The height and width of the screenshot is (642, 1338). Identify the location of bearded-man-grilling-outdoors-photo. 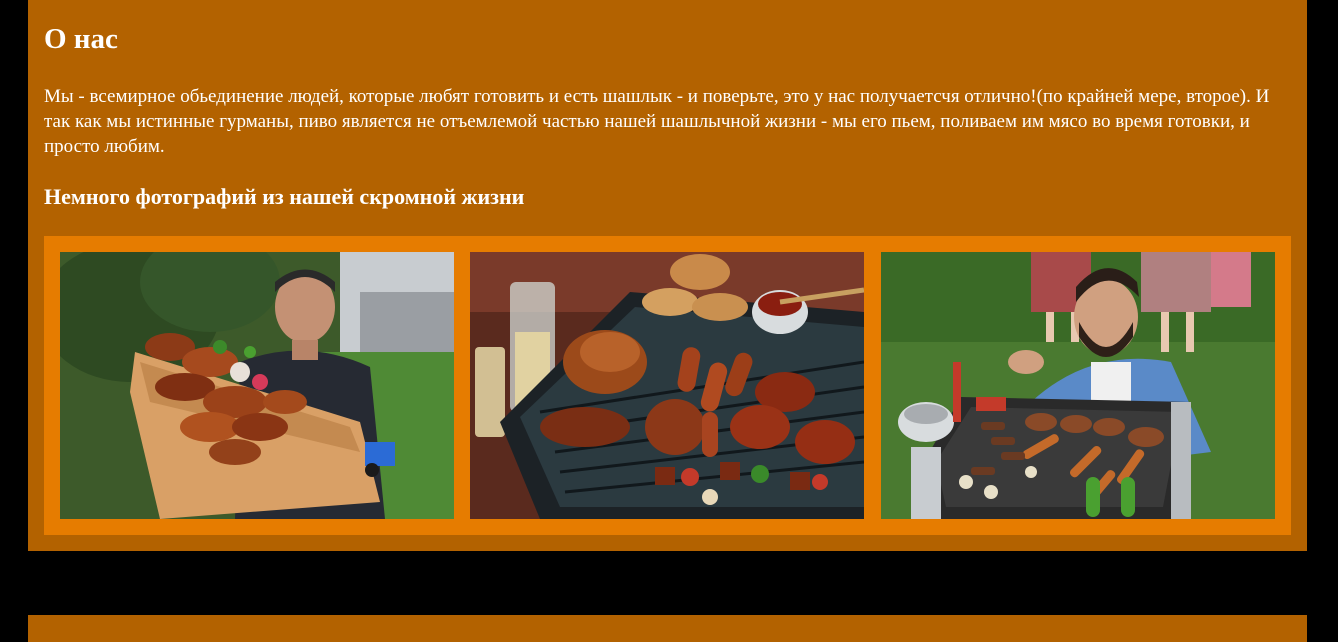
(1078, 385).